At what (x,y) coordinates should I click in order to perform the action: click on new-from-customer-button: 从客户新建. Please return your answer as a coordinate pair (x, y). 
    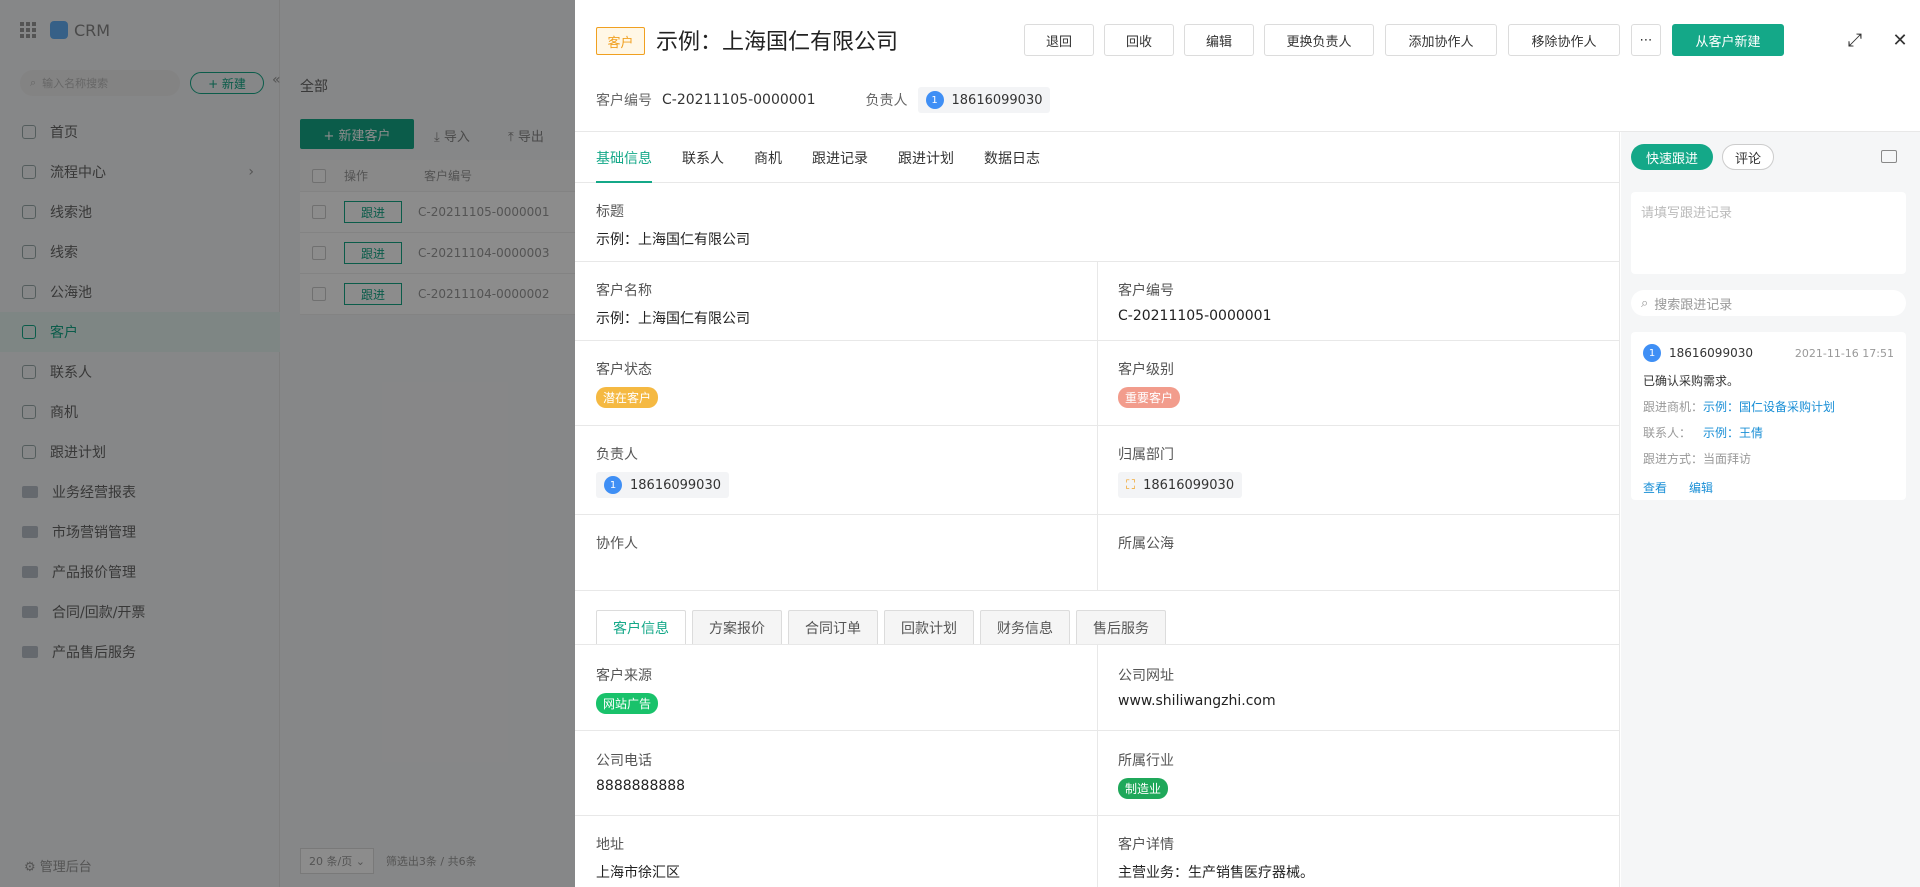
    Looking at the image, I should click on (1728, 40).